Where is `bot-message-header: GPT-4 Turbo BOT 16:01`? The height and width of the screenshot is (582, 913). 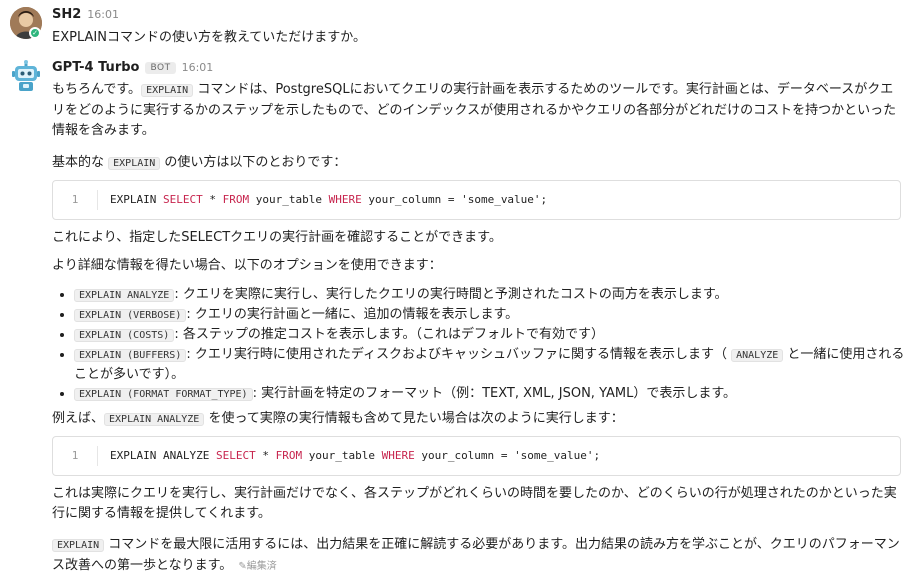 bot-message-header: GPT-4 Turbo BOT 16:01 is located at coordinates (132, 67).